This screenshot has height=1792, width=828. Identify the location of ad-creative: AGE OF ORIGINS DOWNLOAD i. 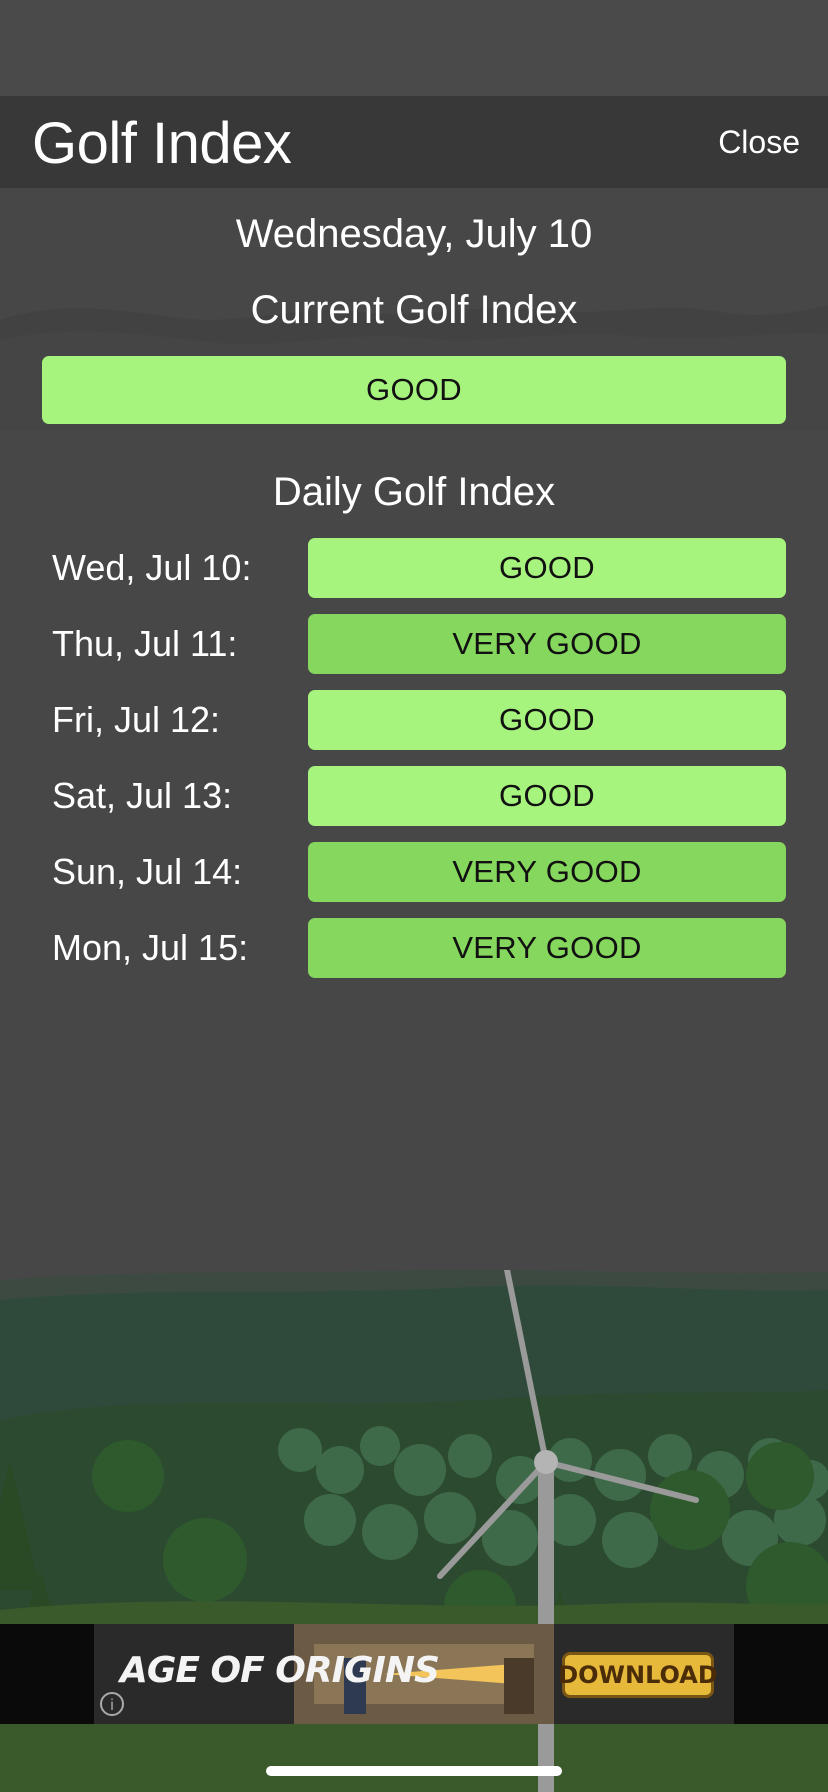
(414, 1674).